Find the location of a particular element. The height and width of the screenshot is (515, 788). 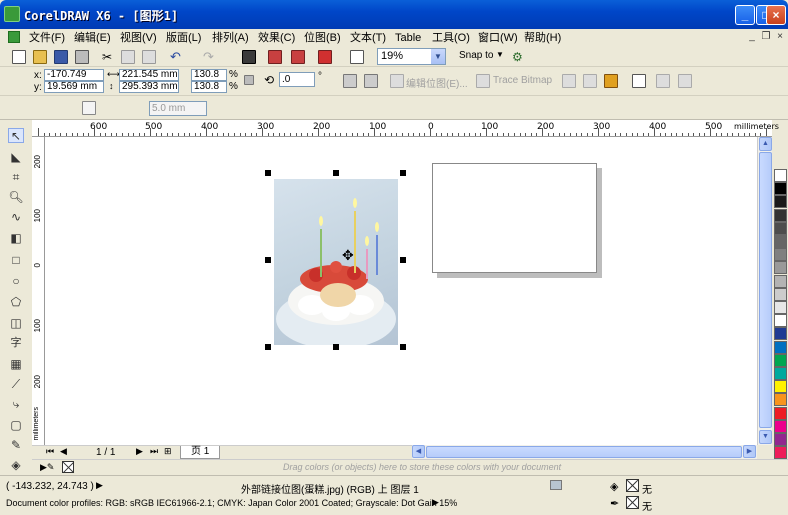

first-page-icon: ⏮ is located at coordinates (50, 451).